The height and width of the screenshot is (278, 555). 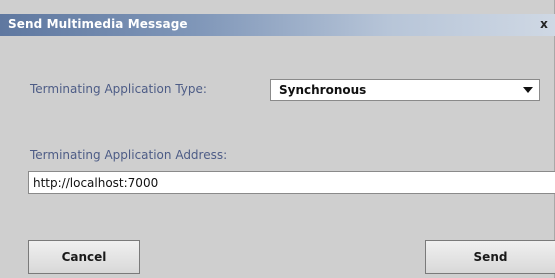 I want to click on terminating-application-type-dropdown: Synchronous, so click(x=405, y=90).